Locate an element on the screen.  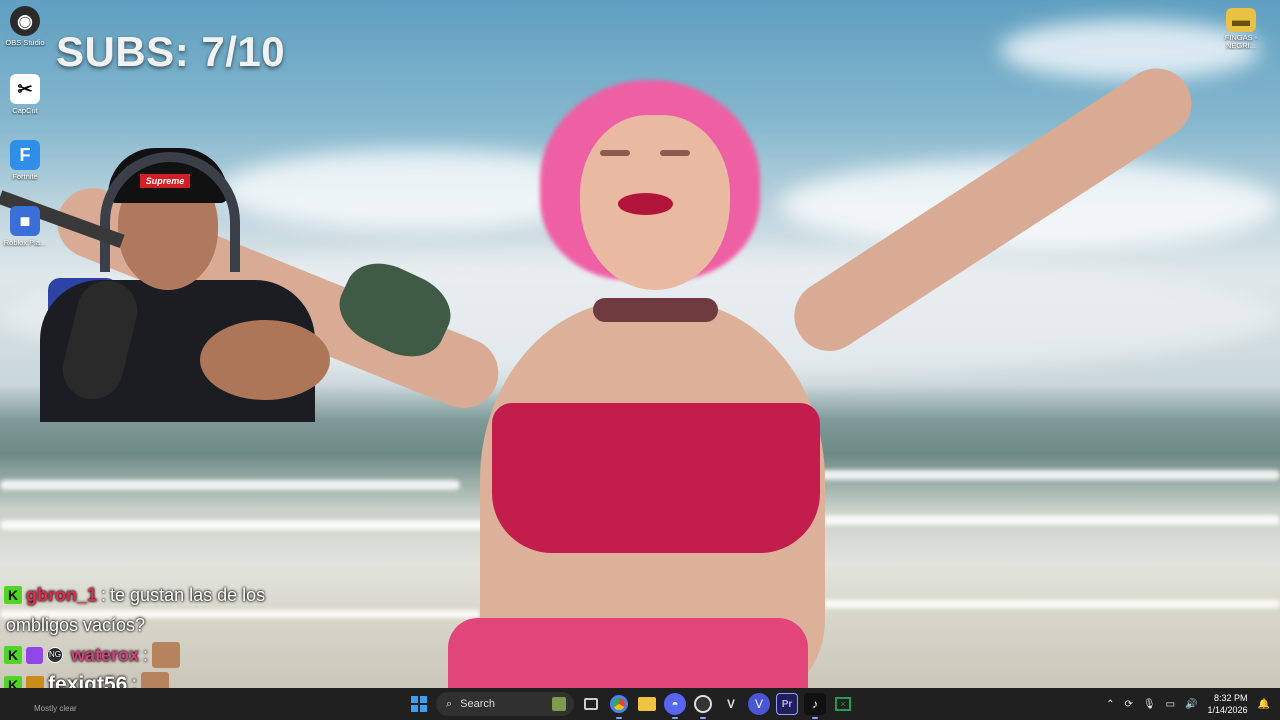
webcam-overlay: Supreme is located at coordinates (184, 276).